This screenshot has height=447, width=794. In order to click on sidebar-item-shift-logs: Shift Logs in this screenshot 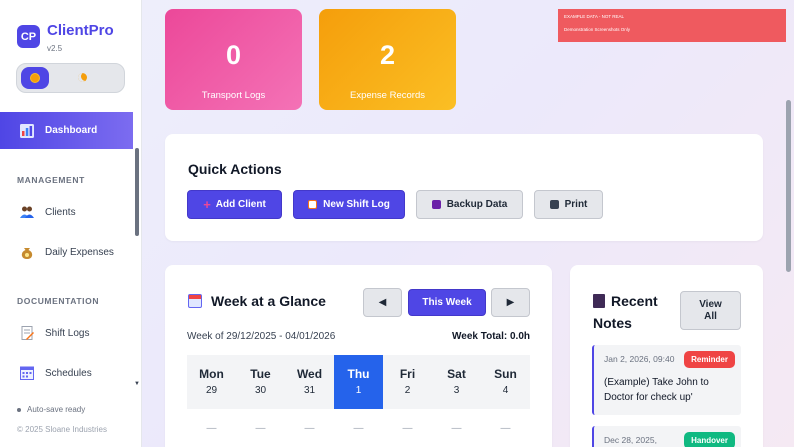, I will do `click(66, 333)`.